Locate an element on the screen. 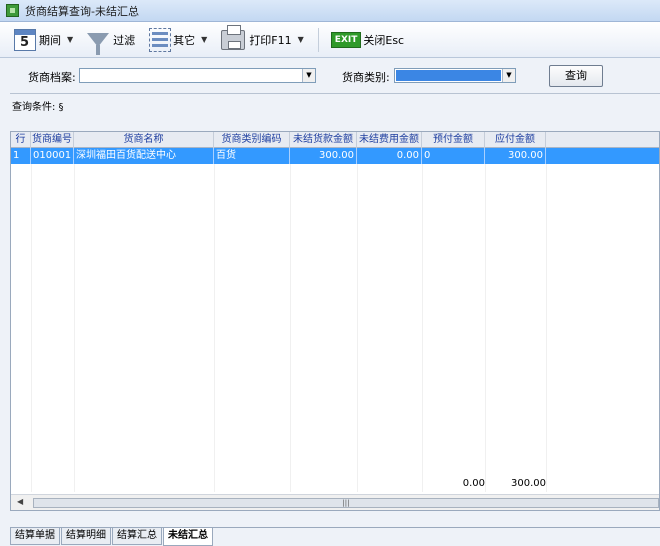 The width and height of the screenshot is (660, 546). other-button: 其它 ▼ is located at coordinates (178, 40).